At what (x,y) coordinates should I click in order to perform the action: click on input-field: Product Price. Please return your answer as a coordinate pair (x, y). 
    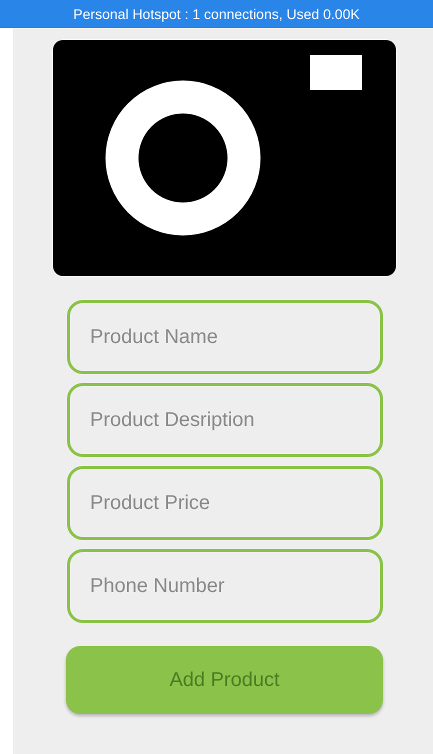
    Looking at the image, I should click on (225, 503).